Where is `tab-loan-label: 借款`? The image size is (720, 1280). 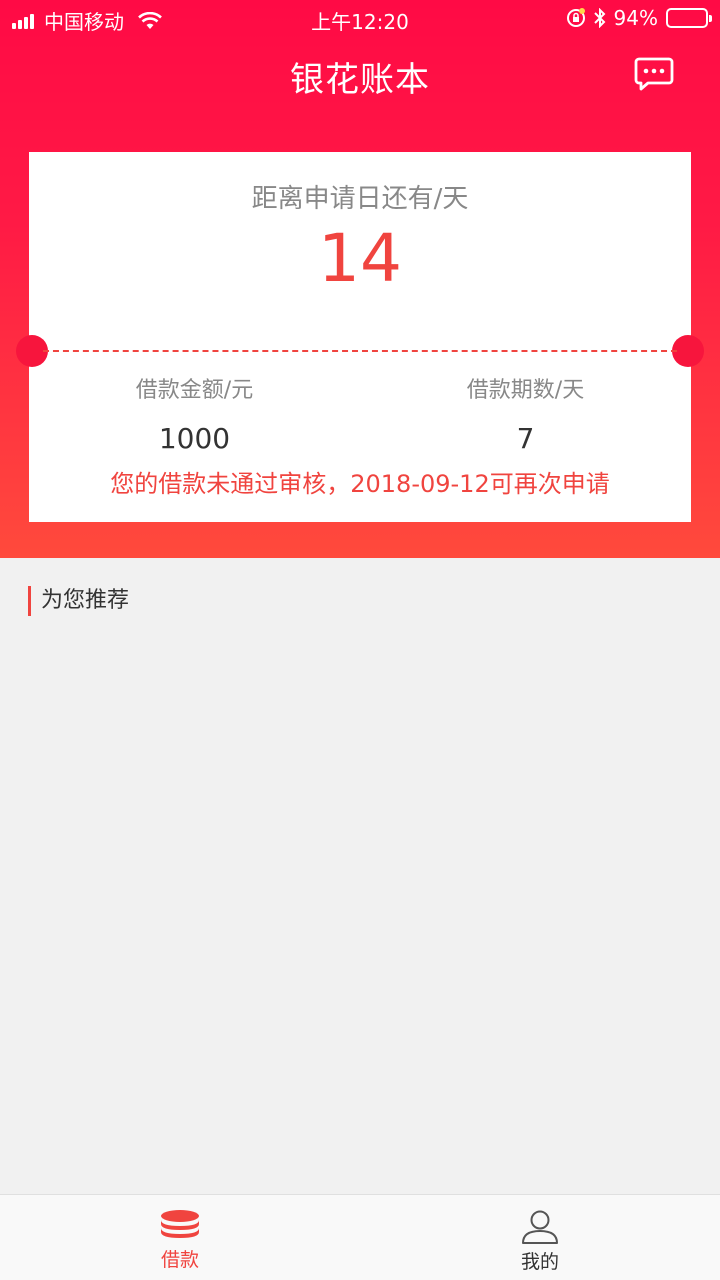
tab-loan-label: 借款 is located at coordinates (179, 1260).